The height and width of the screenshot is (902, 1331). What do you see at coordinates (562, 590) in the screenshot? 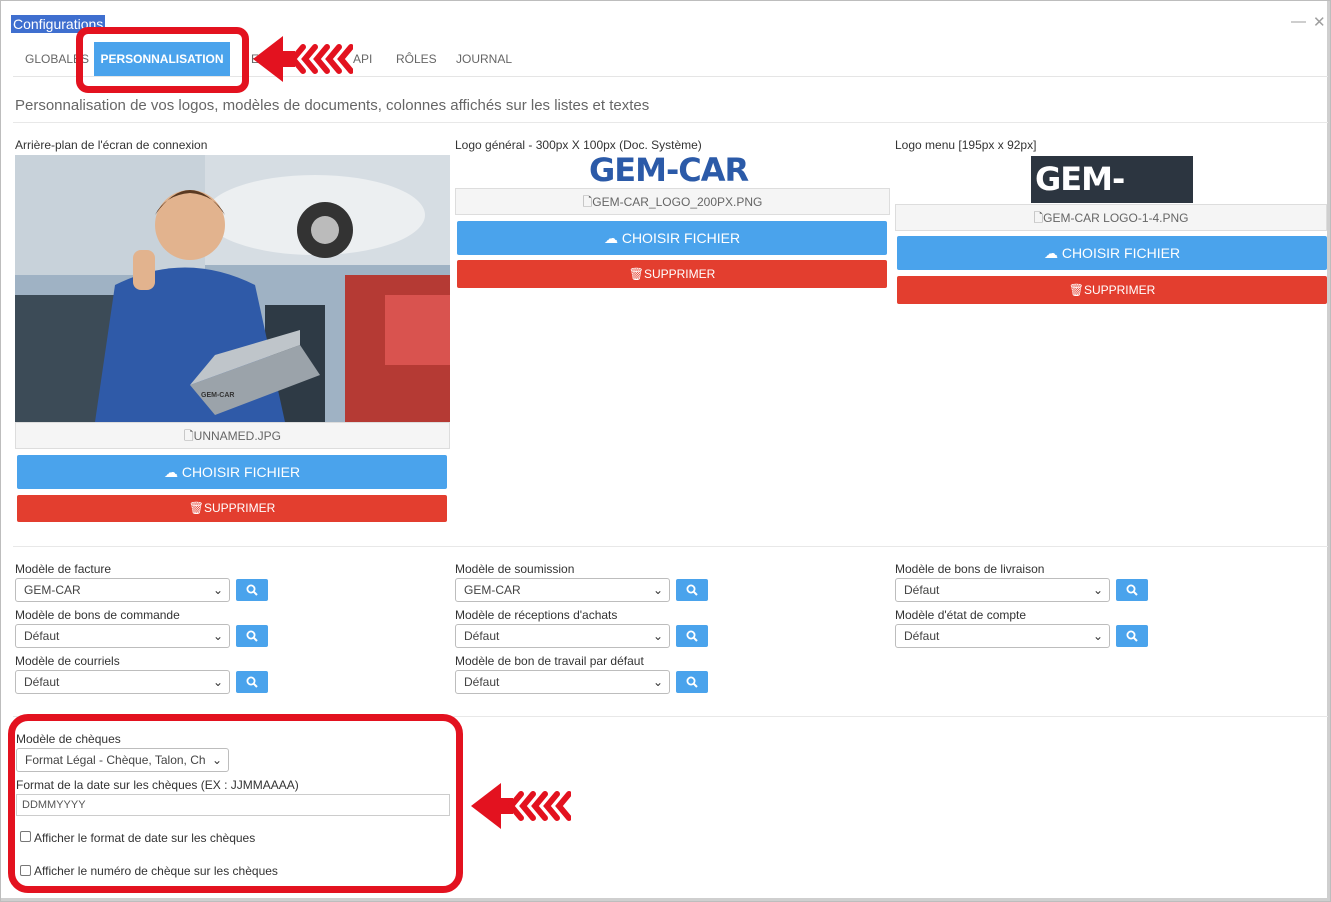
I see `quote-model-select: GEM-CAR ⌄` at bounding box center [562, 590].